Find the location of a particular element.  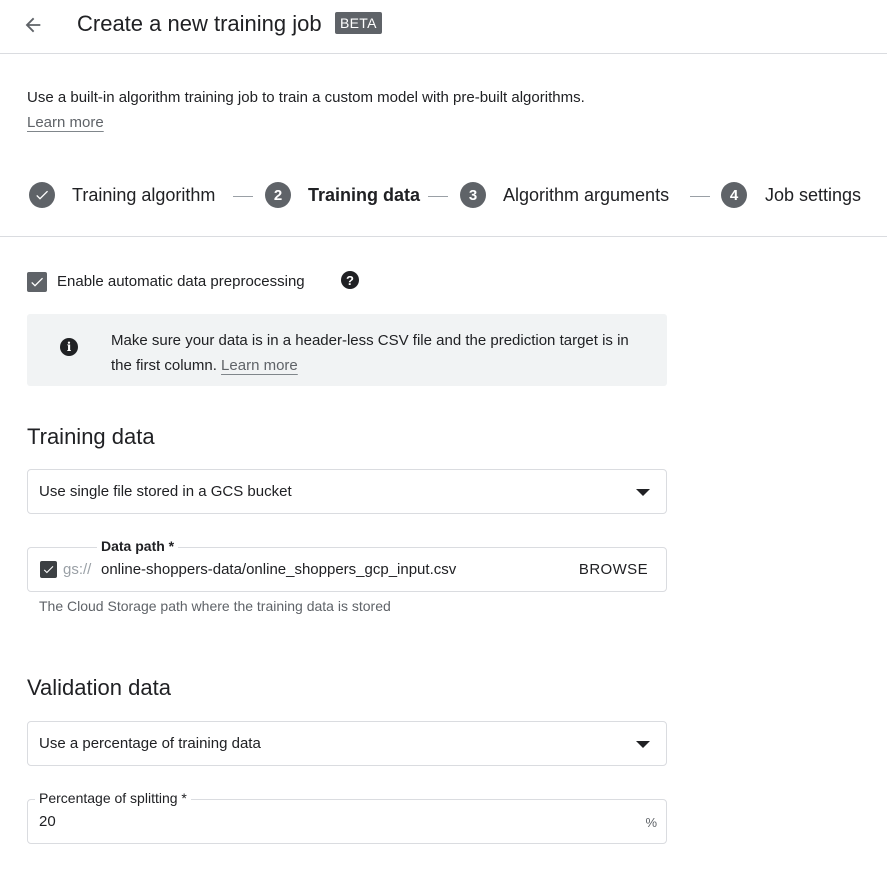

back-button is located at coordinates (33, 25).